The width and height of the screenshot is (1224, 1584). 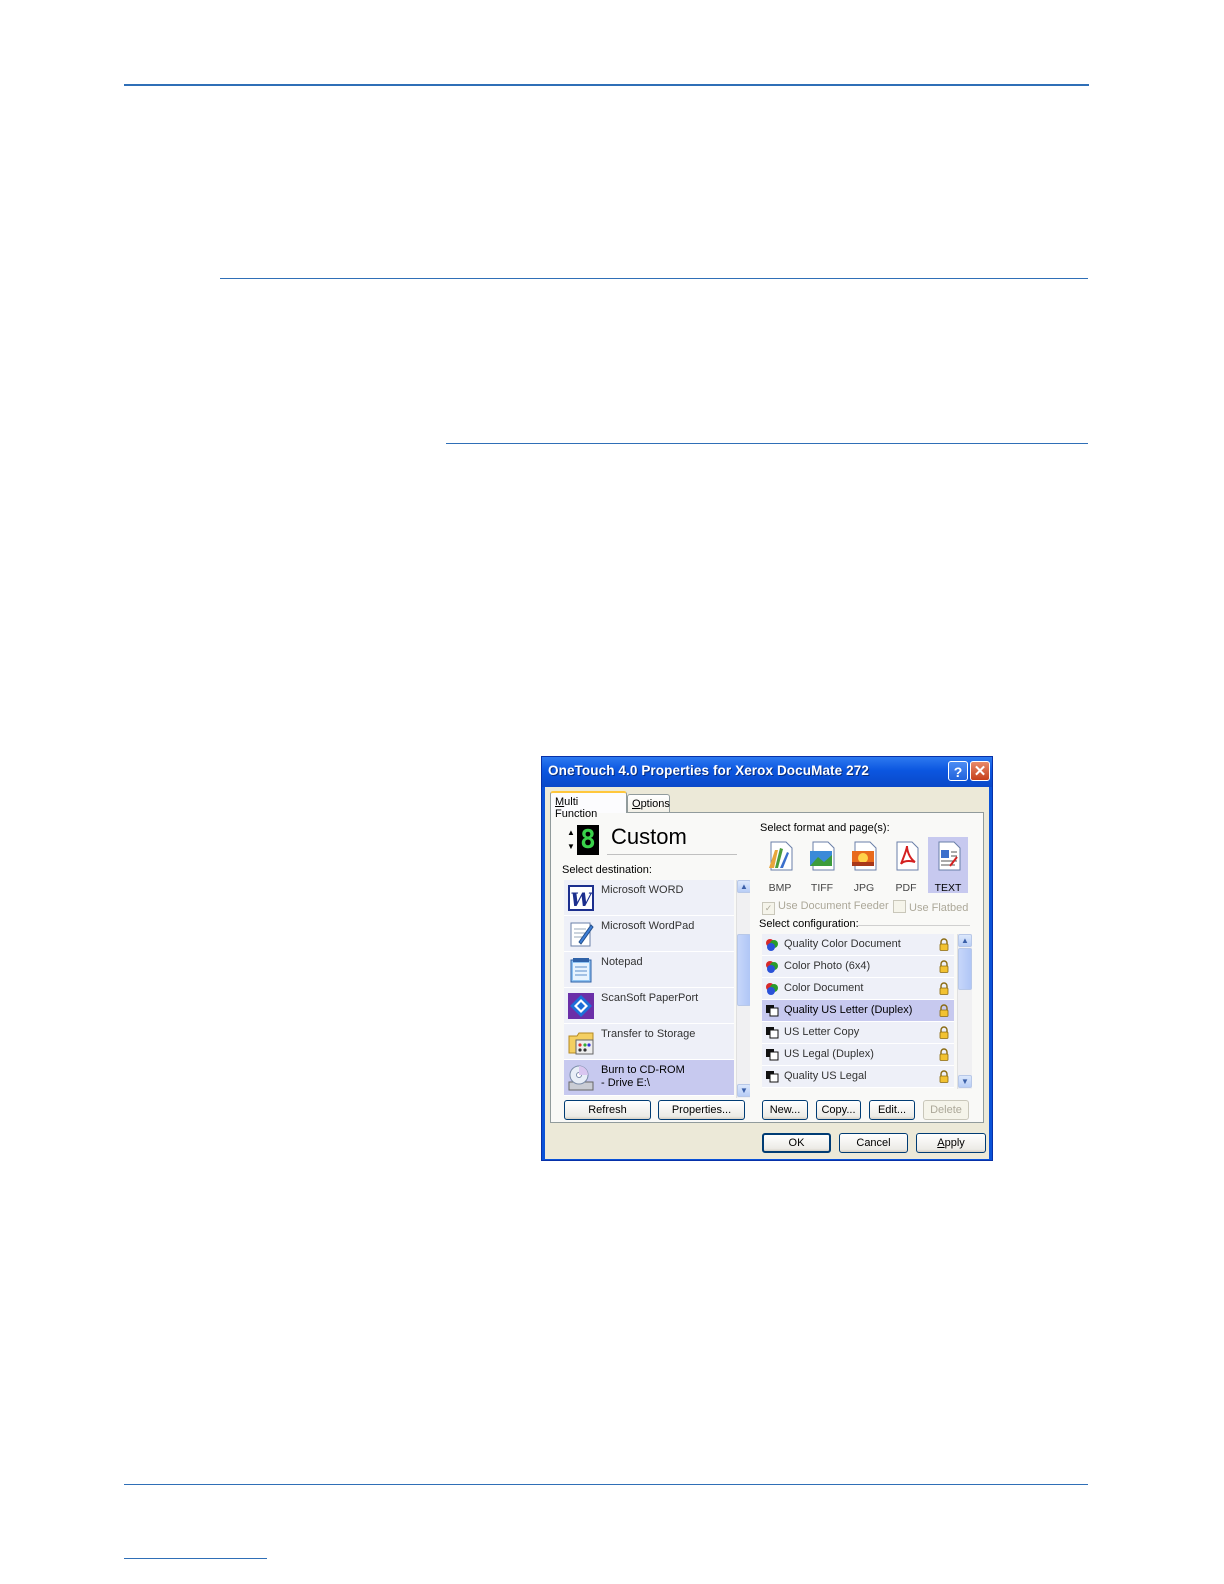 I want to click on subsection-rule, so click(x=767, y=443).